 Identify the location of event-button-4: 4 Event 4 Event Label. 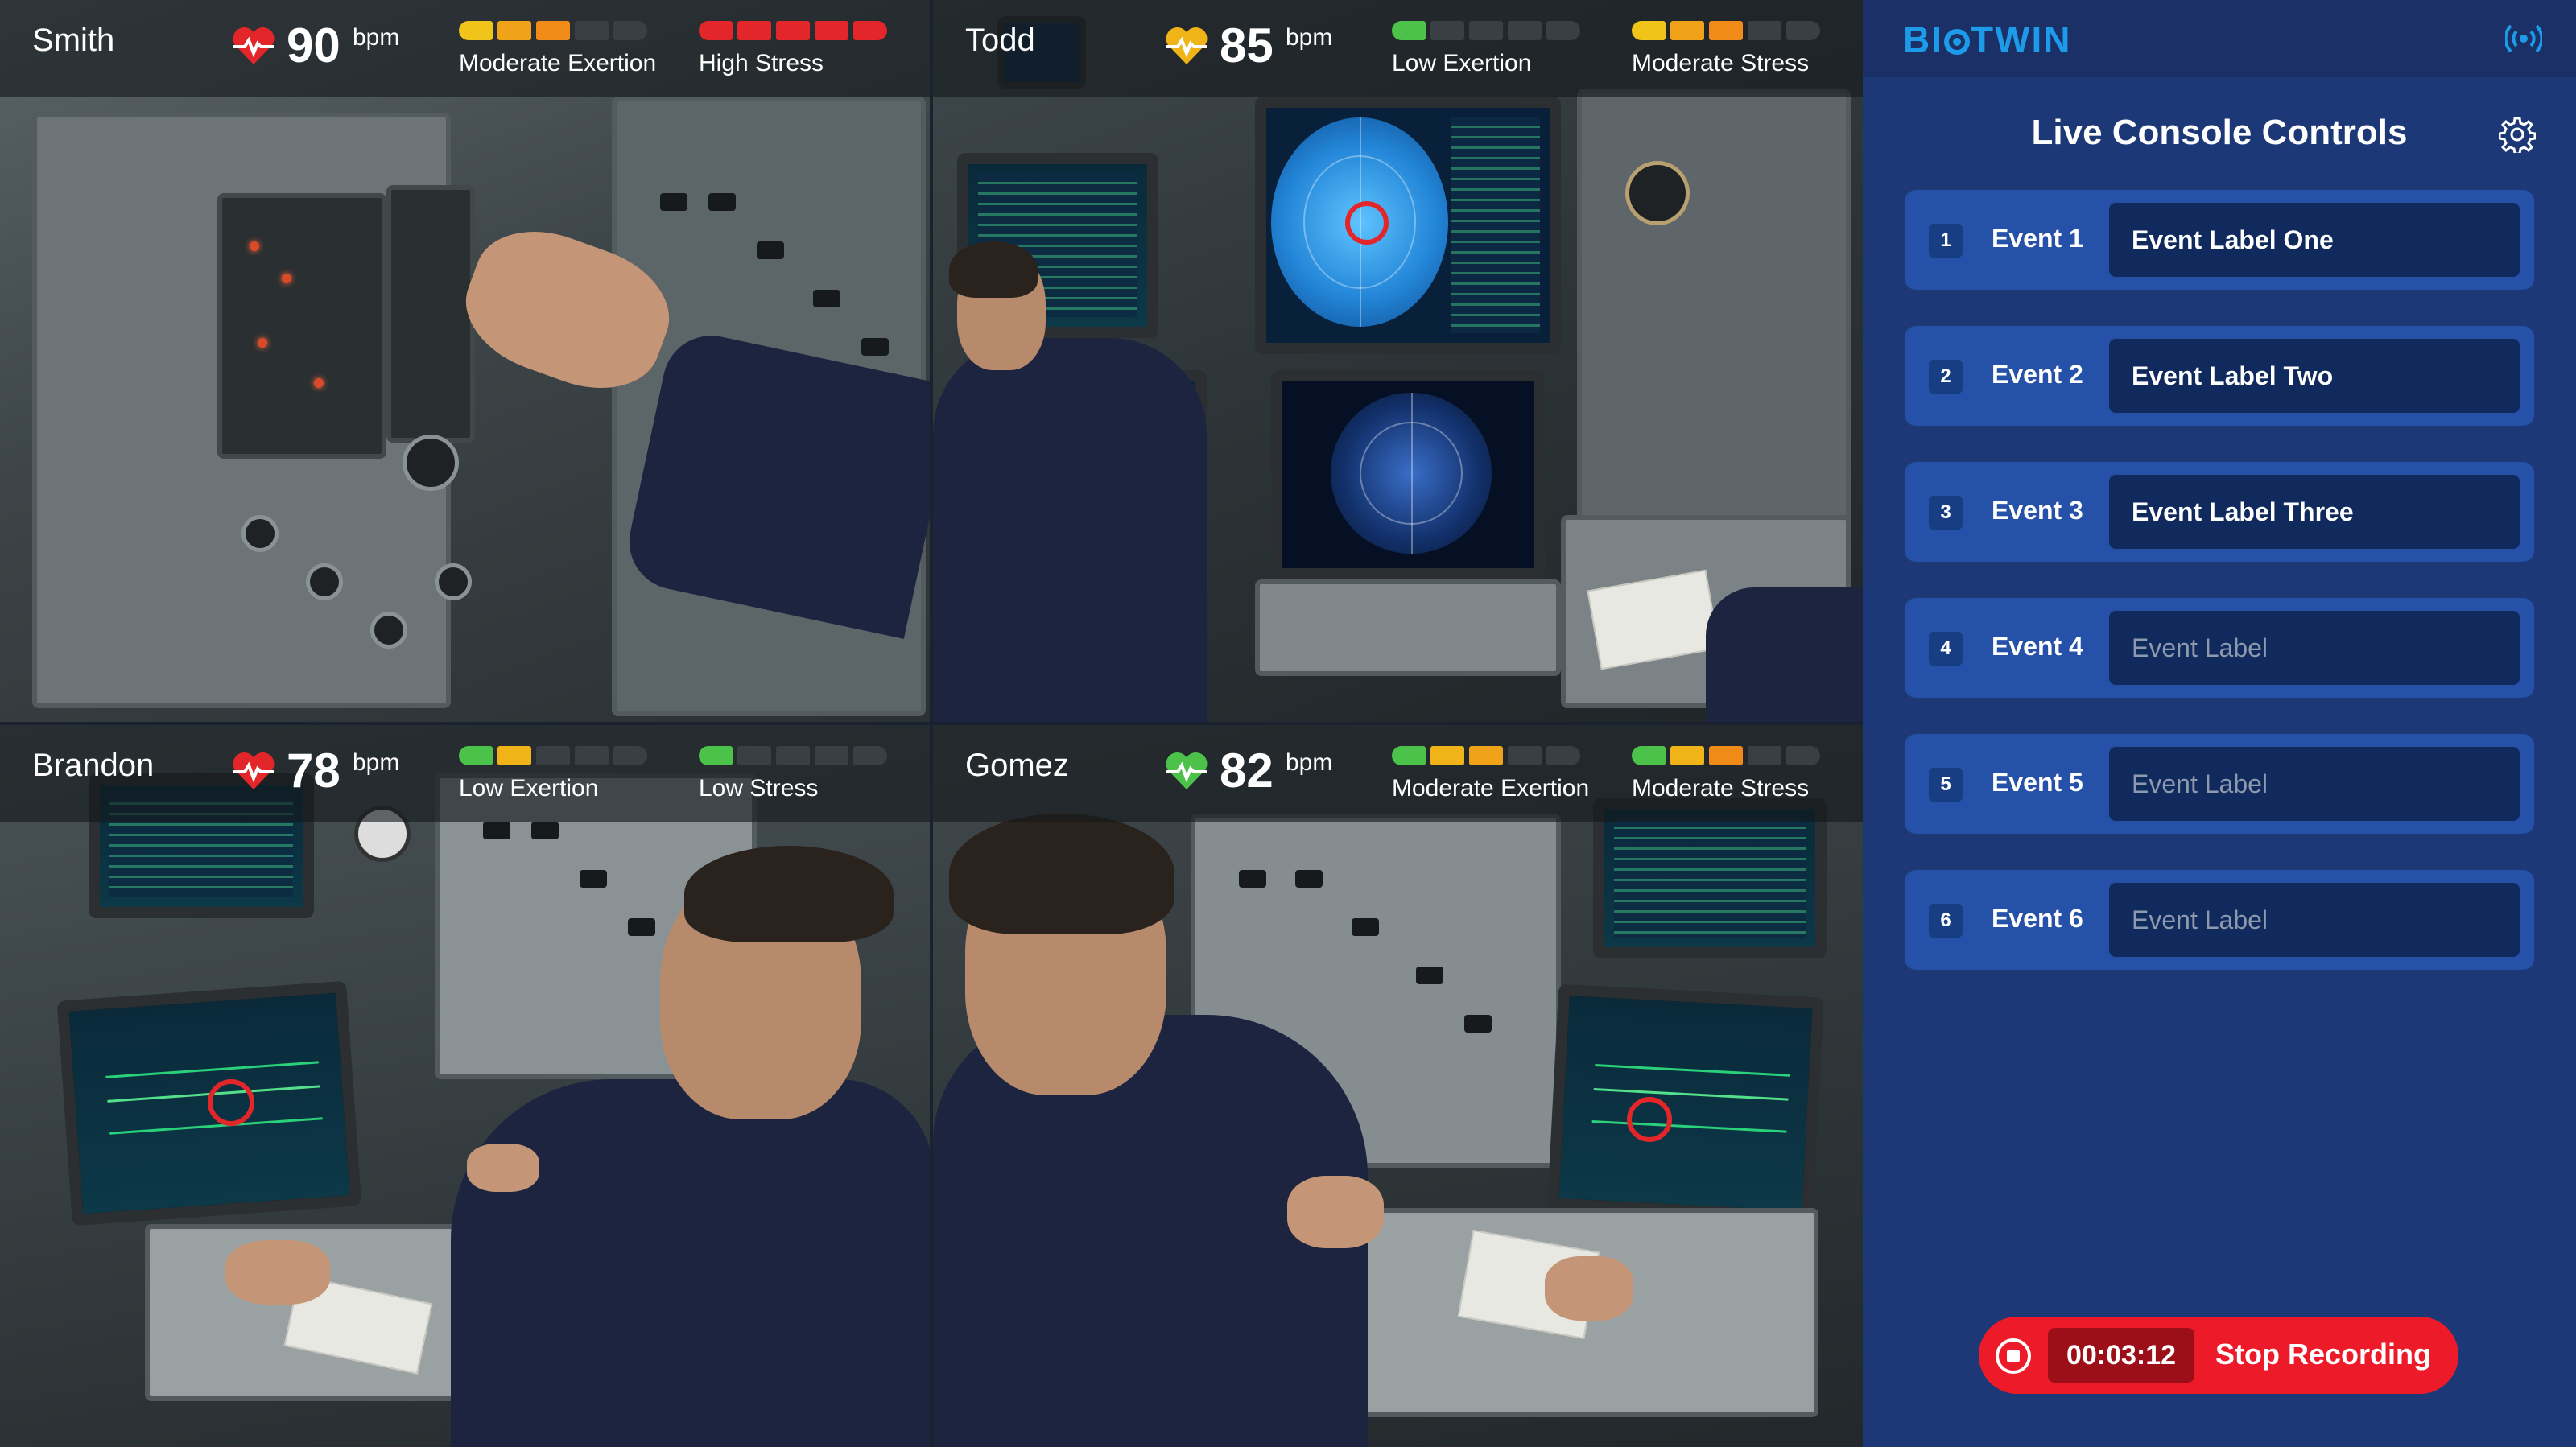
(2219, 648).